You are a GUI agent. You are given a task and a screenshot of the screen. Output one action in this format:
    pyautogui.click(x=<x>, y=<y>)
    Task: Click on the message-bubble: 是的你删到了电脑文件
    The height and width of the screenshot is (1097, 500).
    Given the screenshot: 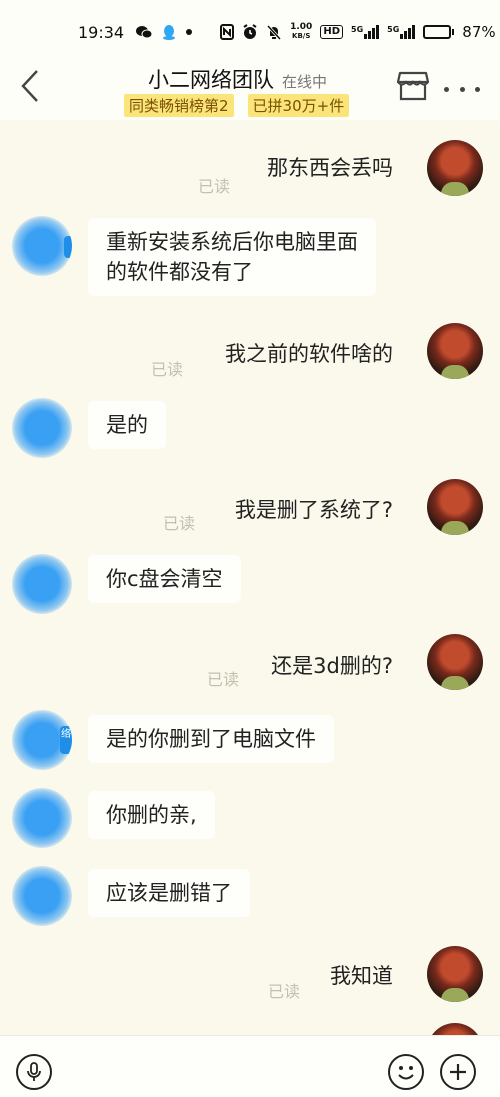 What is the action you would take?
    pyautogui.click(x=211, y=739)
    